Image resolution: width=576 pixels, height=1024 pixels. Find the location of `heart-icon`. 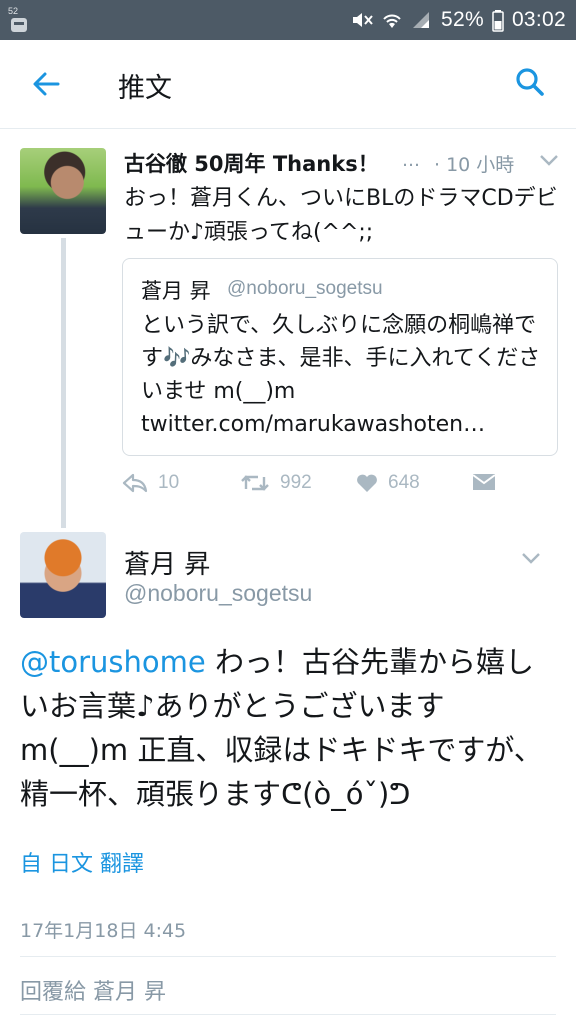

heart-icon is located at coordinates (367, 483).